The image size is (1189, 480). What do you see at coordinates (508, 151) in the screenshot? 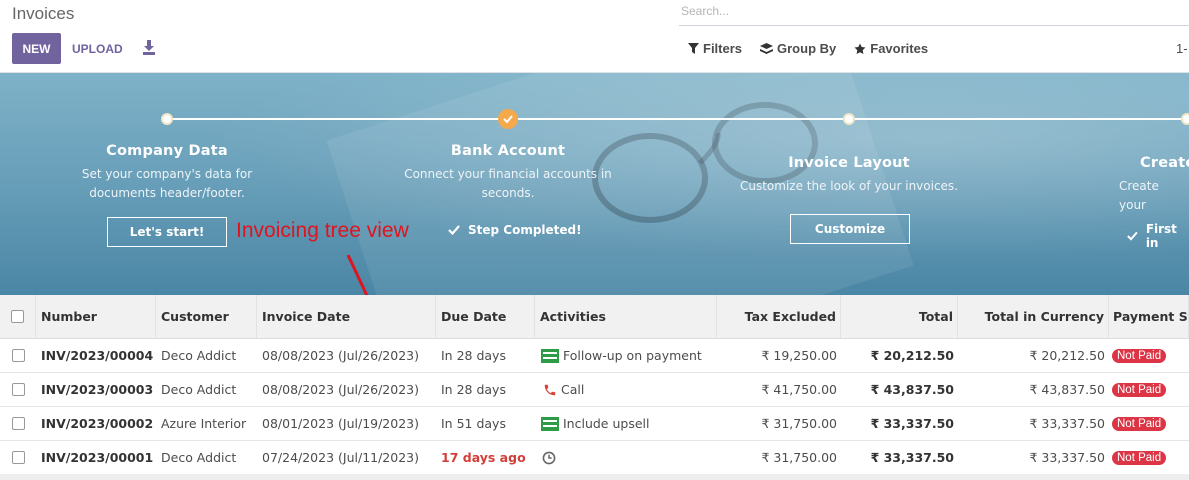
I see `step-title: Bank Account` at bounding box center [508, 151].